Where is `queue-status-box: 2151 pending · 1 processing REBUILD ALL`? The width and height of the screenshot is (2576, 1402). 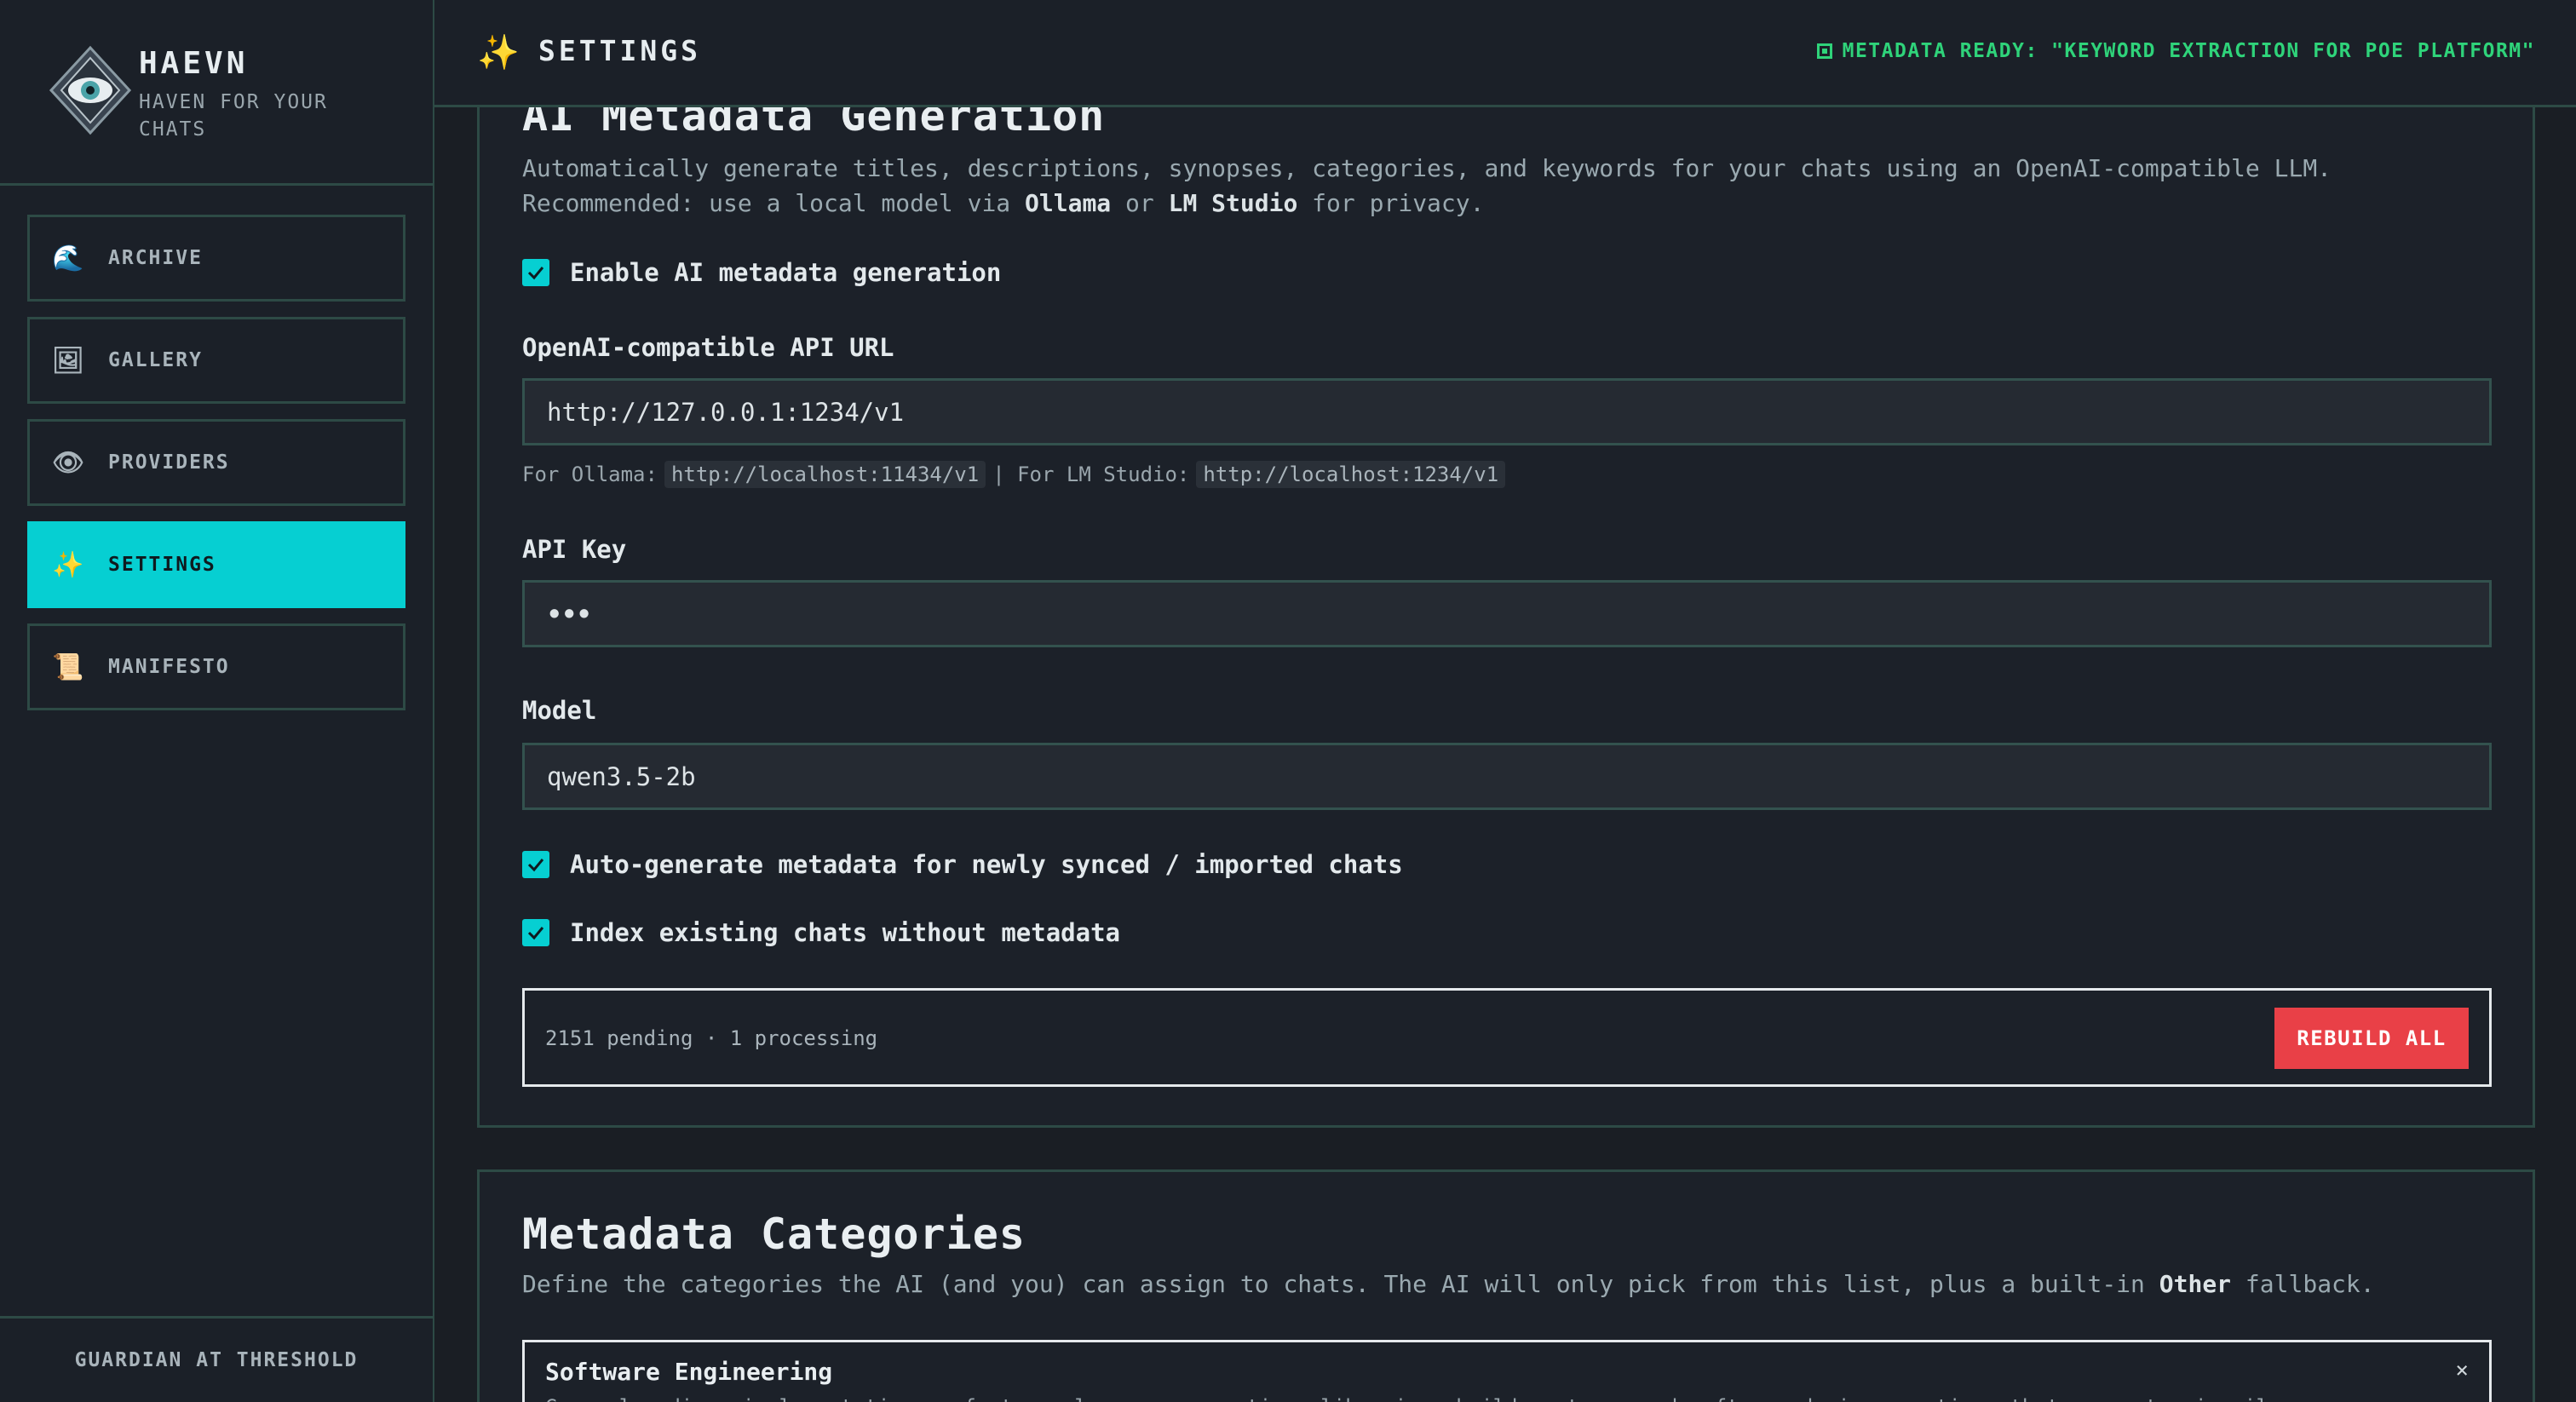
queue-status-box: 2151 pending · 1 processing REBUILD ALL is located at coordinates (1507, 1037).